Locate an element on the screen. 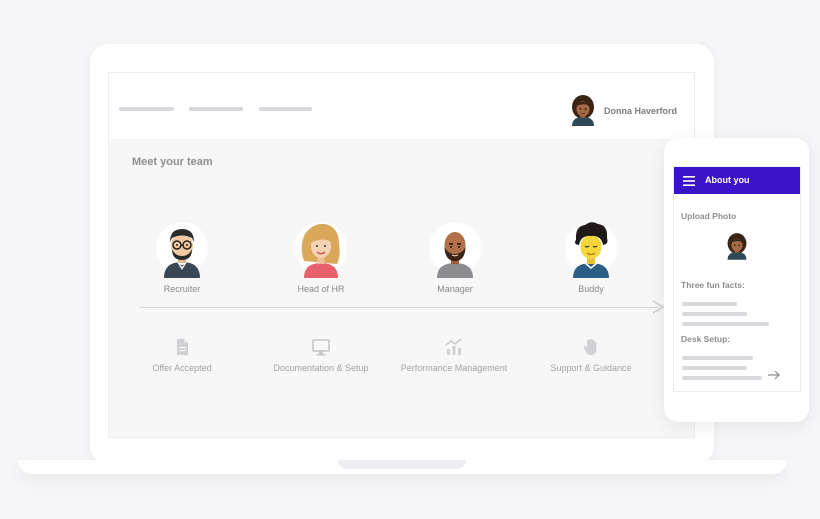 The height and width of the screenshot is (519, 820). team-member-recruiter: Recruiter is located at coordinates (182, 256).